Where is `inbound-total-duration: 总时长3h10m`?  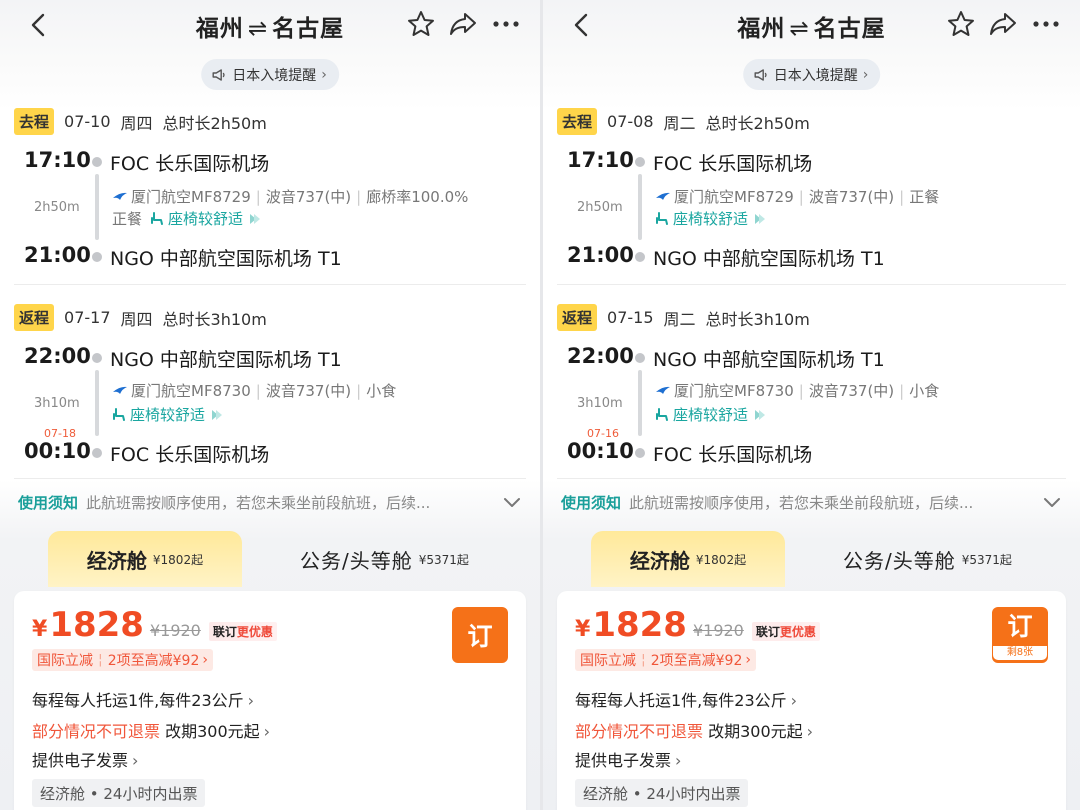
inbound-total-duration: 总时长3h10m is located at coordinates (757, 319).